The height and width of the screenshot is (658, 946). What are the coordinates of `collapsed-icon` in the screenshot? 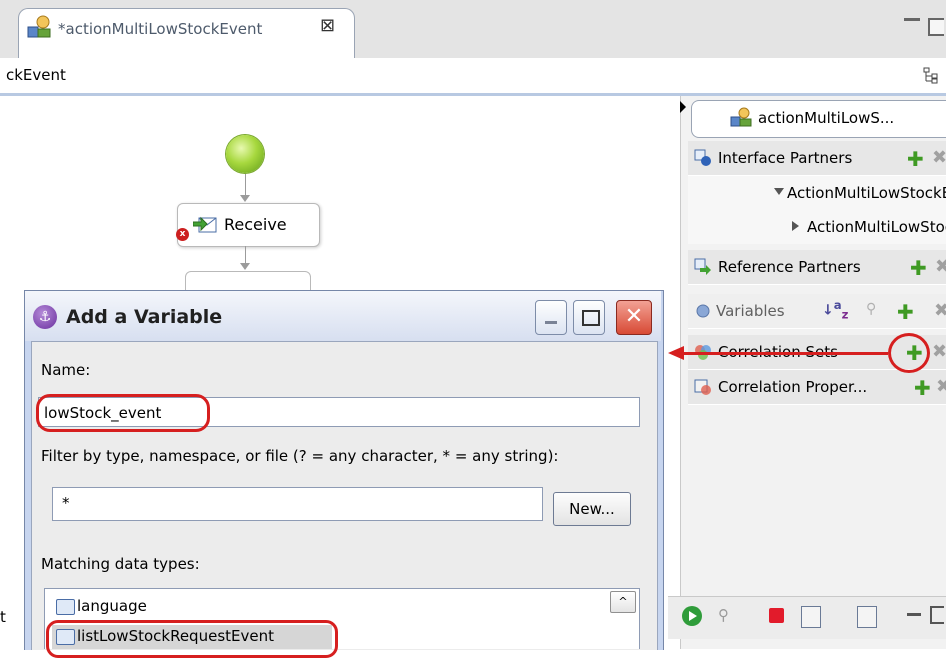 It's located at (795, 226).